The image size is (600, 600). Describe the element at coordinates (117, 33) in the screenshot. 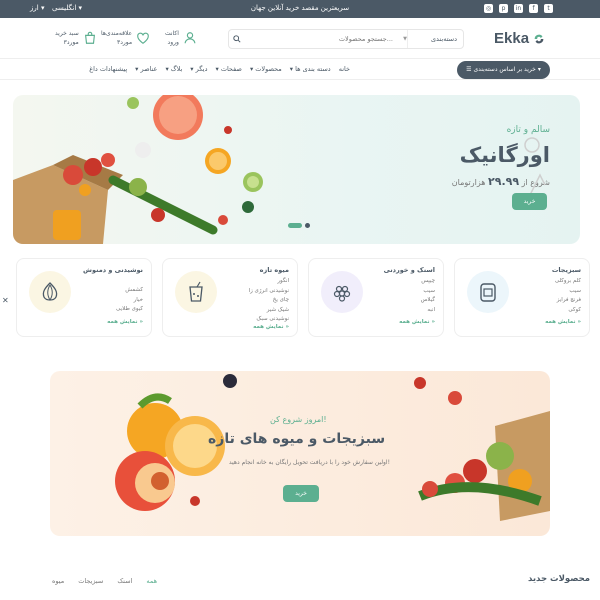

I see `wishlist-label: علاقه‌مندی‌ها` at that location.